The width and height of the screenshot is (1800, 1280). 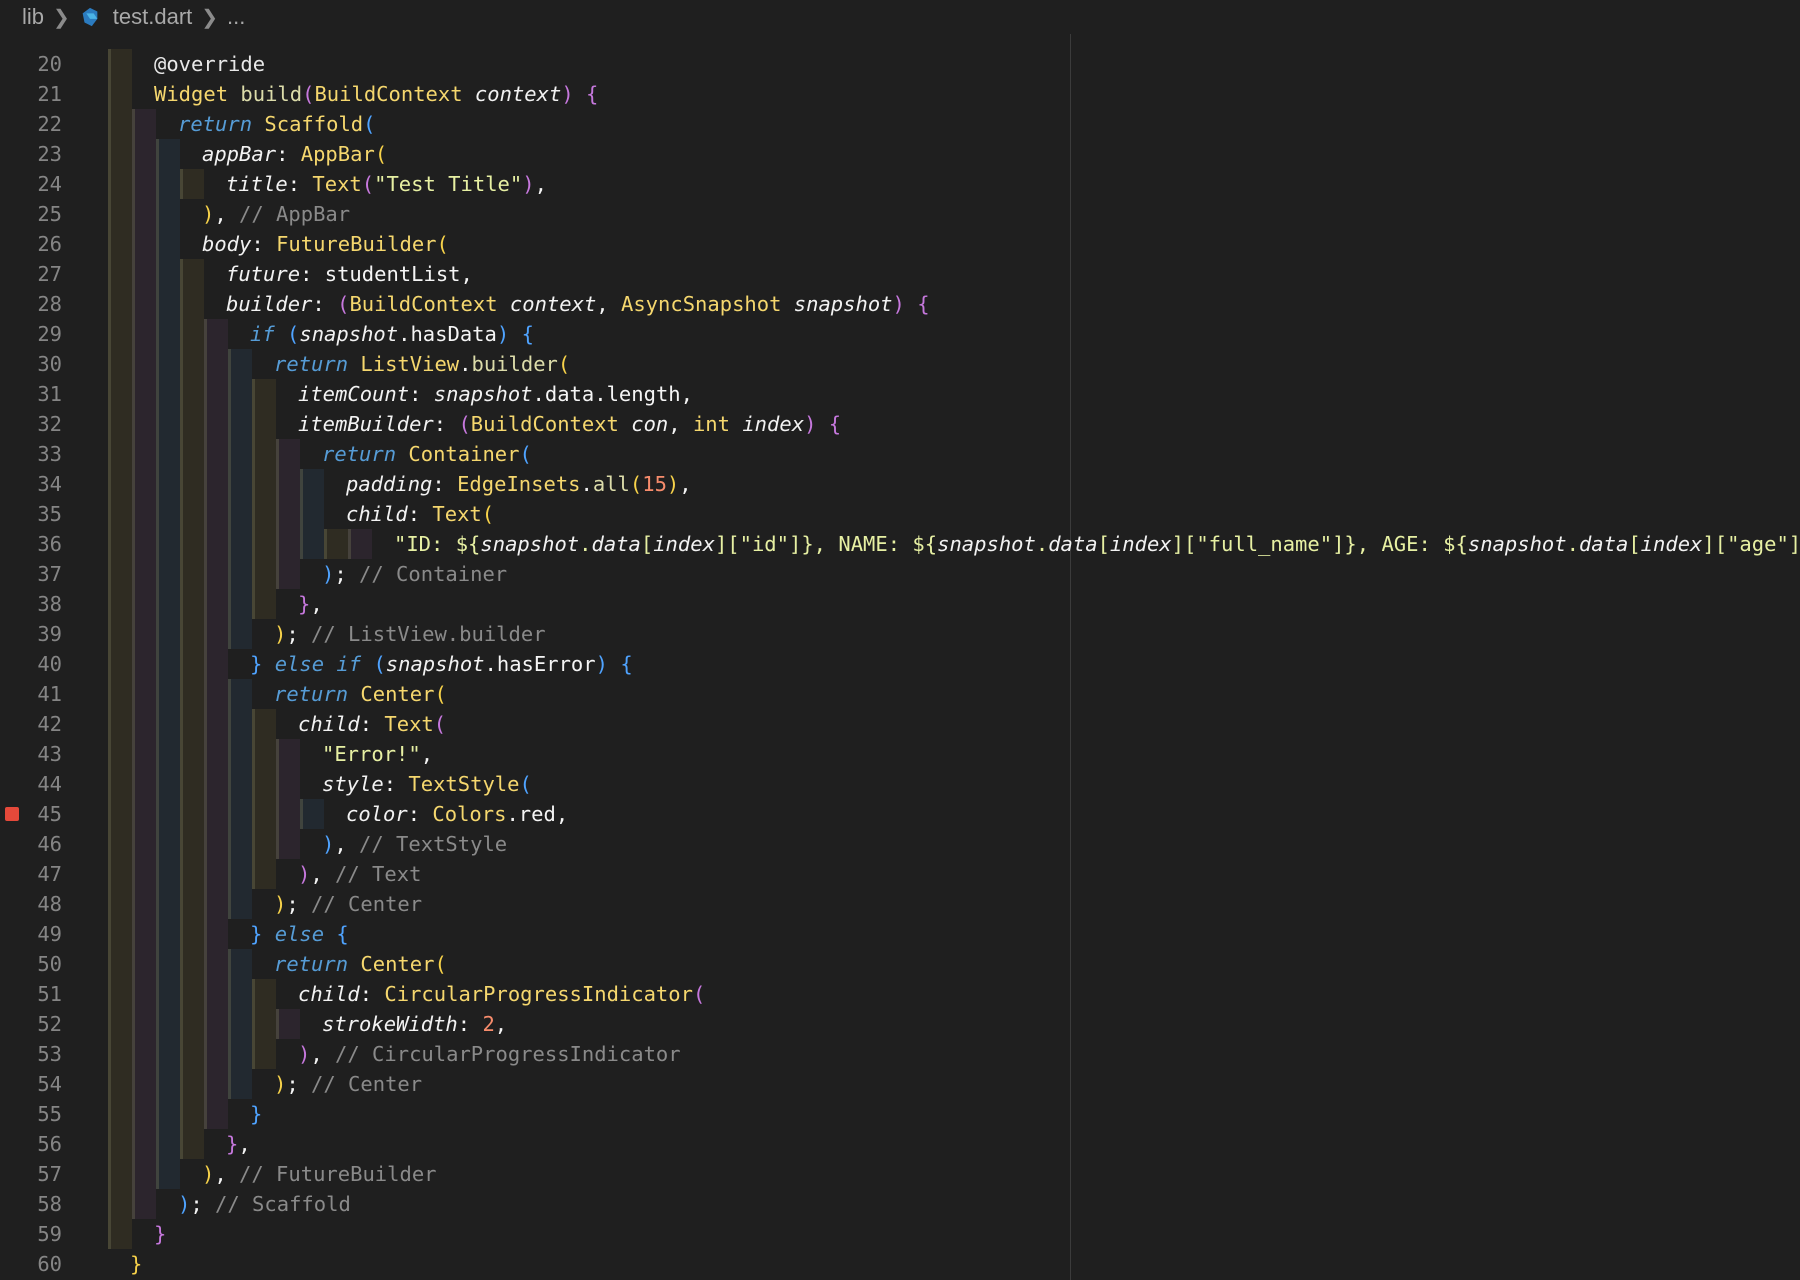 I want to click on code-line: 46), // TextStyle, so click(x=900, y=844).